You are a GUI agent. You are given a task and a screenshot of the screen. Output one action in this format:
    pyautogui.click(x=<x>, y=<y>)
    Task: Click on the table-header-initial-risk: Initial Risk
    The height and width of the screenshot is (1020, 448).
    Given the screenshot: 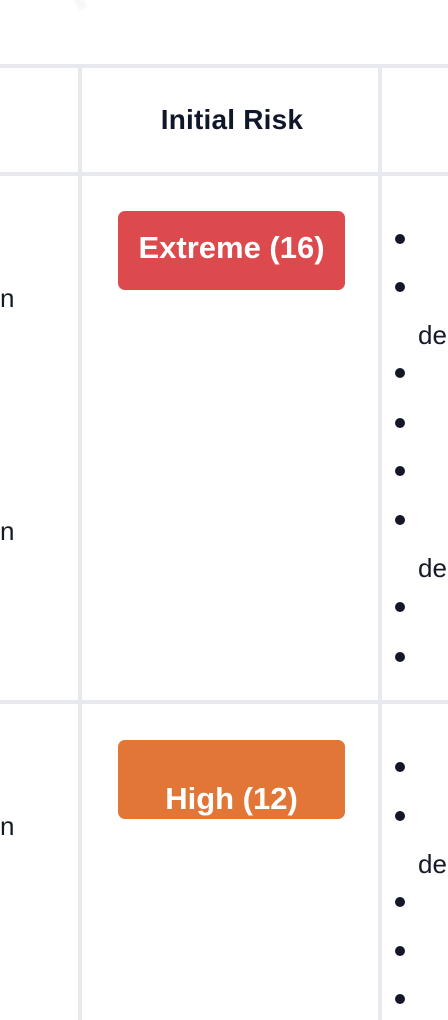 What is the action you would take?
    pyautogui.click(x=232, y=120)
    